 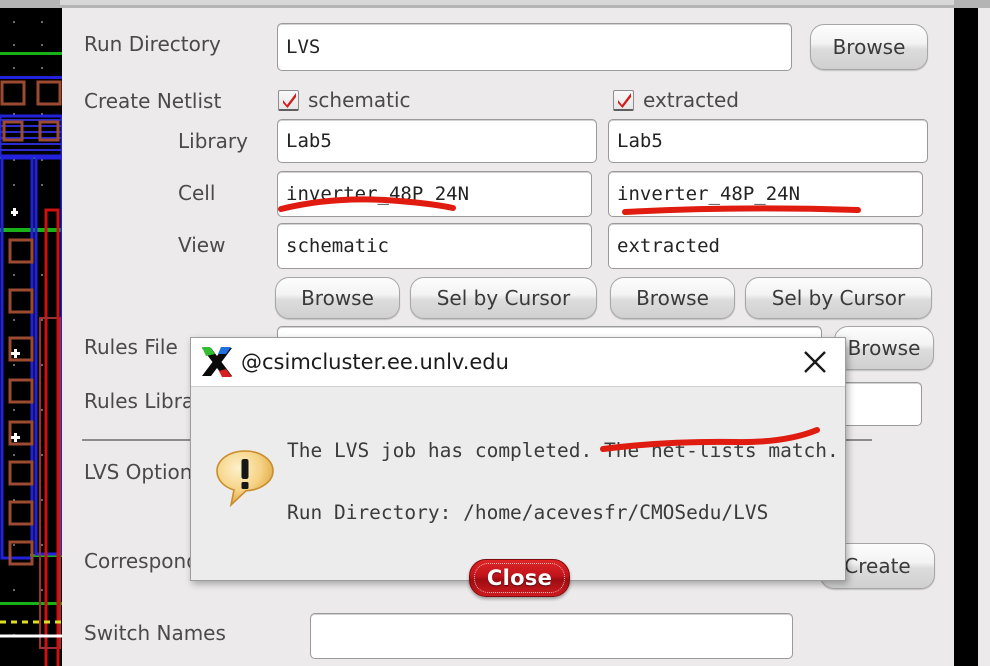 I want to click on window-right-gutter, so click(x=984, y=333).